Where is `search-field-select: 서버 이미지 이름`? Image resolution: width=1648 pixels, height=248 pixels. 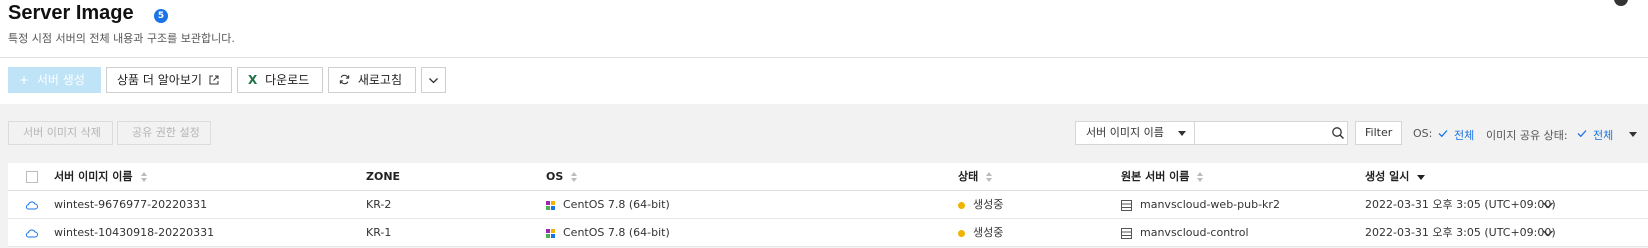 search-field-select: 서버 이미지 이름 is located at coordinates (1135, 133).